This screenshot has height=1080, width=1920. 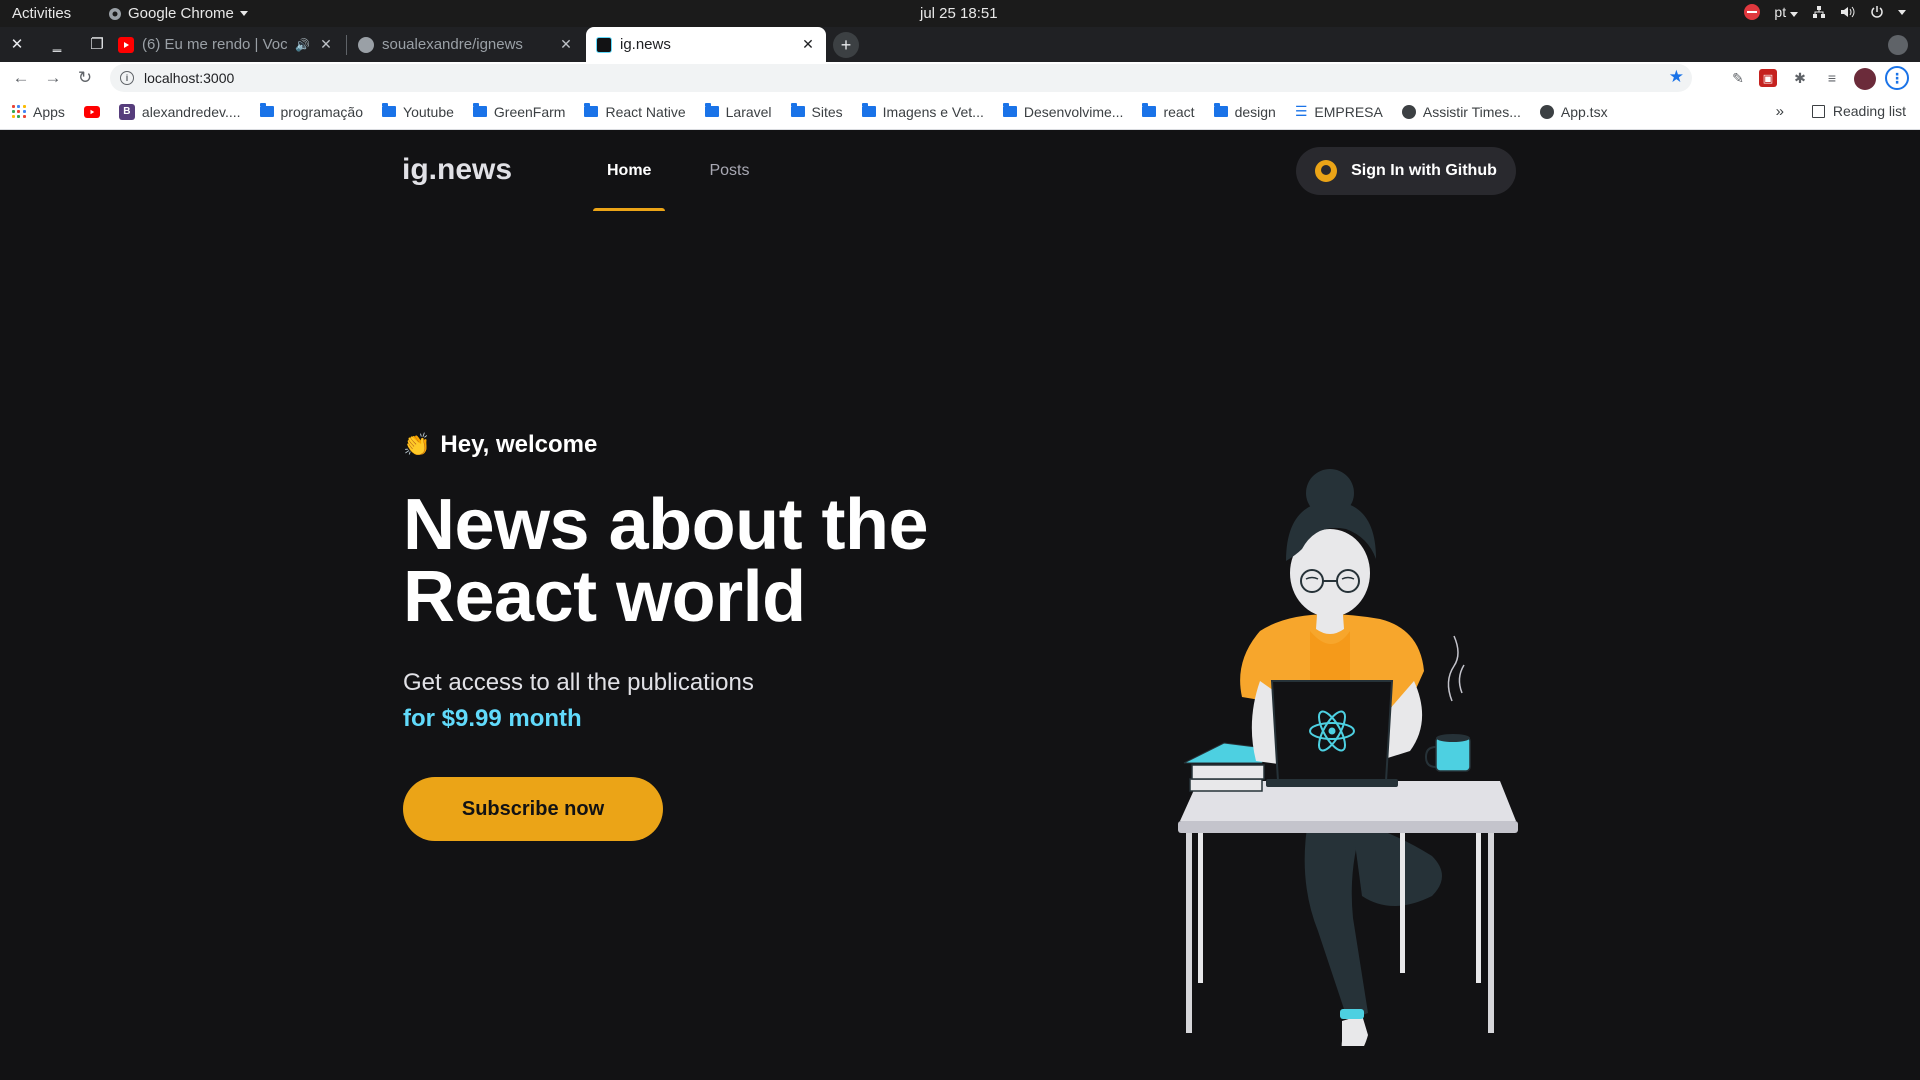 What do you see at coordinates (1877, 12) in the screenshot?
I see `power-icon` at bounding box center [1877, 12].